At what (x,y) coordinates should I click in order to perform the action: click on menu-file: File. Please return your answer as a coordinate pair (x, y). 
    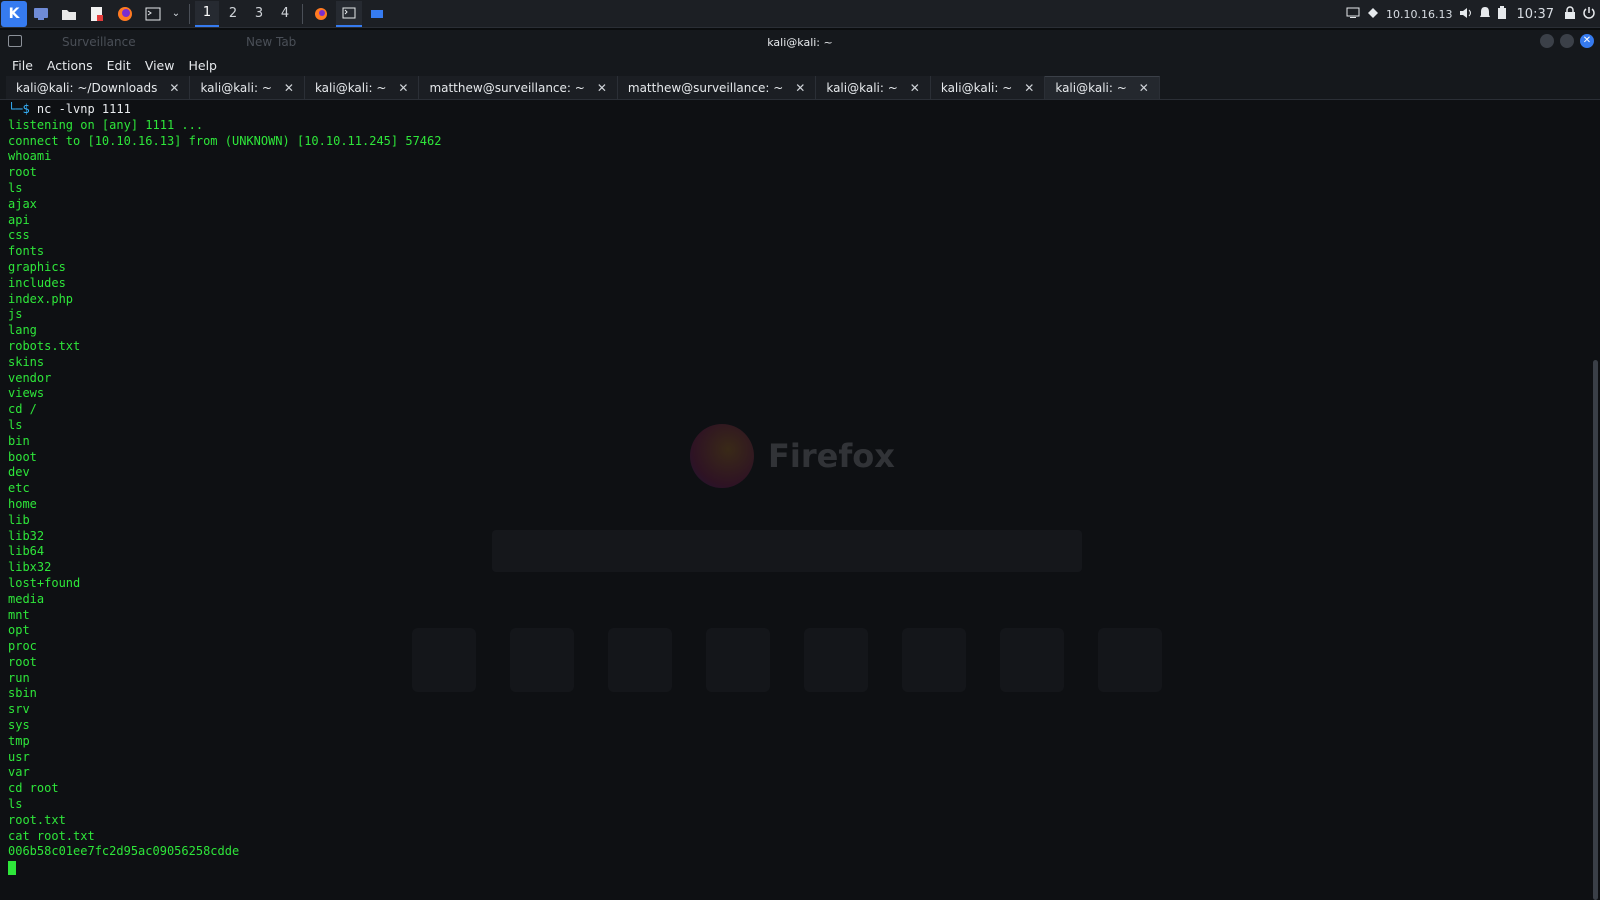
    Looking at the image, I should click on (22, 65).